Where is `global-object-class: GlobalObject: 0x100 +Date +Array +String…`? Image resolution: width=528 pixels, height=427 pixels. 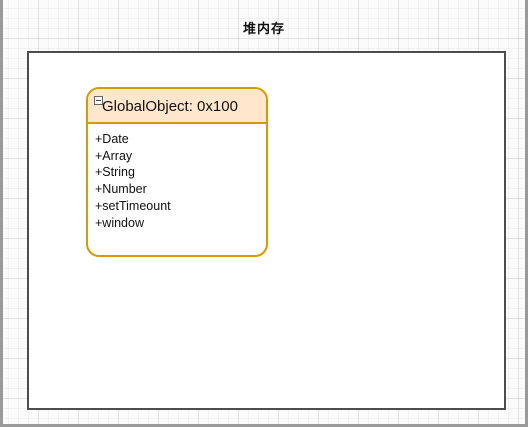
global-object-class: GlobalObject: 0x100 +Date +Array +String… is located at coordinates (177, 172).